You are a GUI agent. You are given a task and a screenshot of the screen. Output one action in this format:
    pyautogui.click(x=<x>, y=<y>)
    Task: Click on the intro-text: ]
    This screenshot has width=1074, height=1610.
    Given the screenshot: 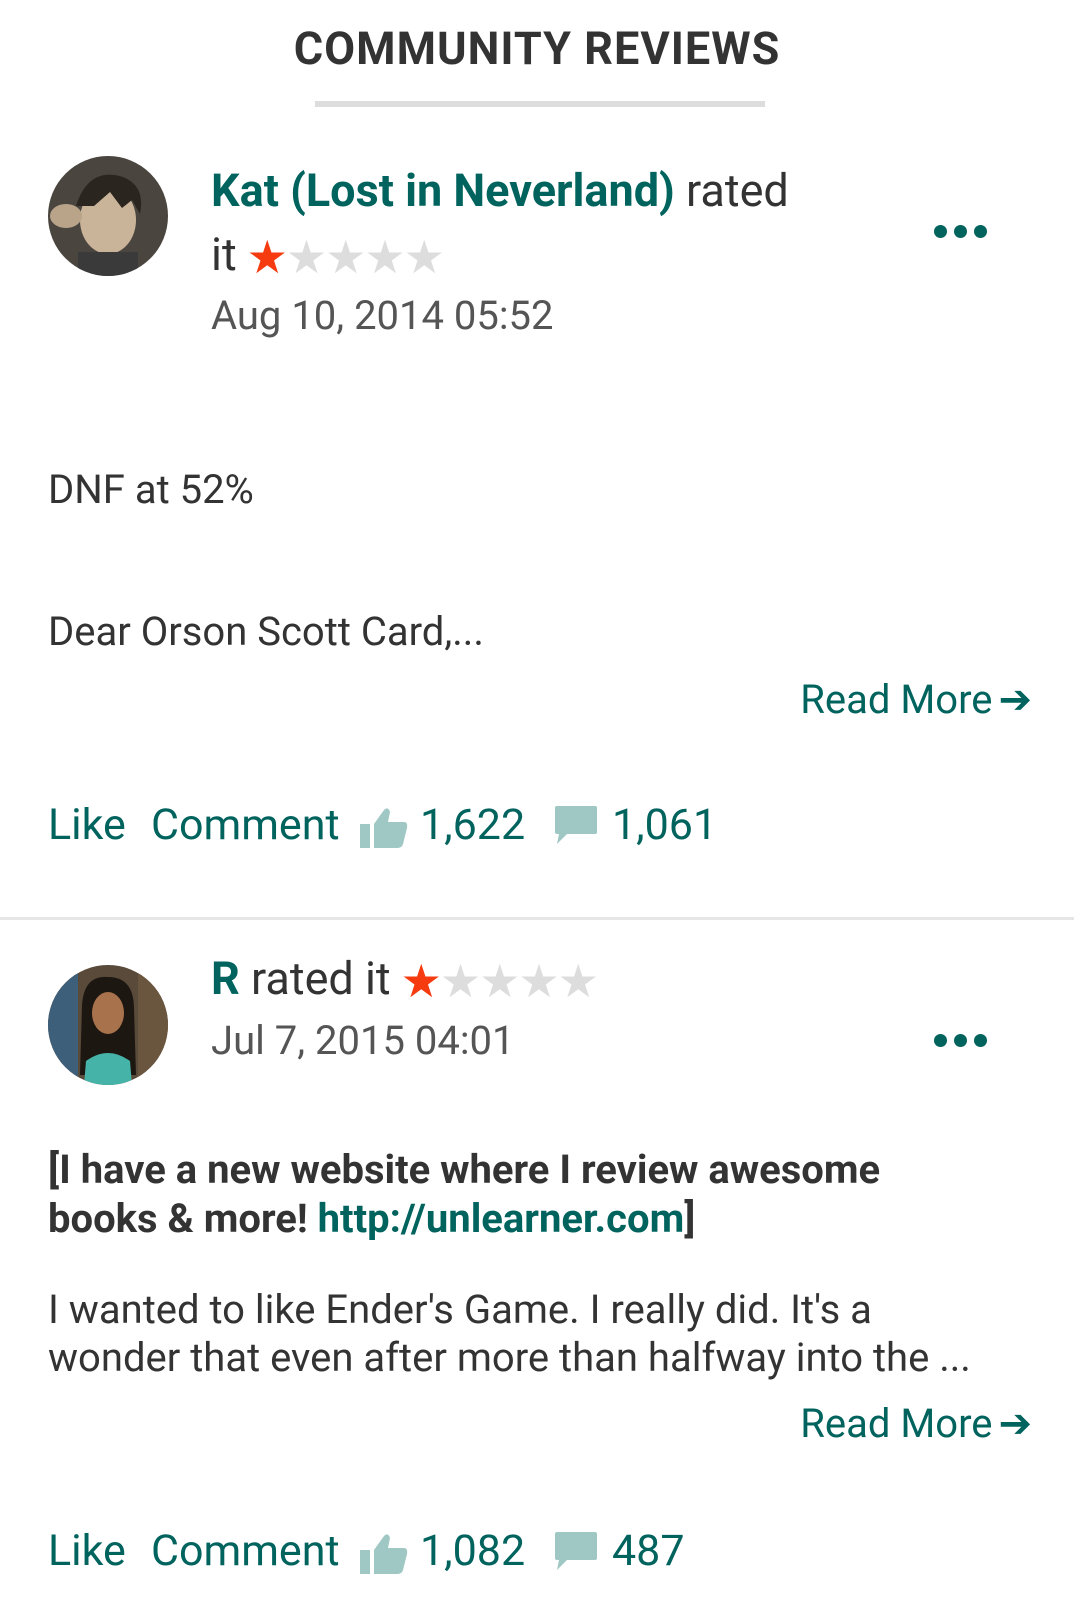 What is the action you would take?
    pyautogui.click(x=690, y=1218)
    